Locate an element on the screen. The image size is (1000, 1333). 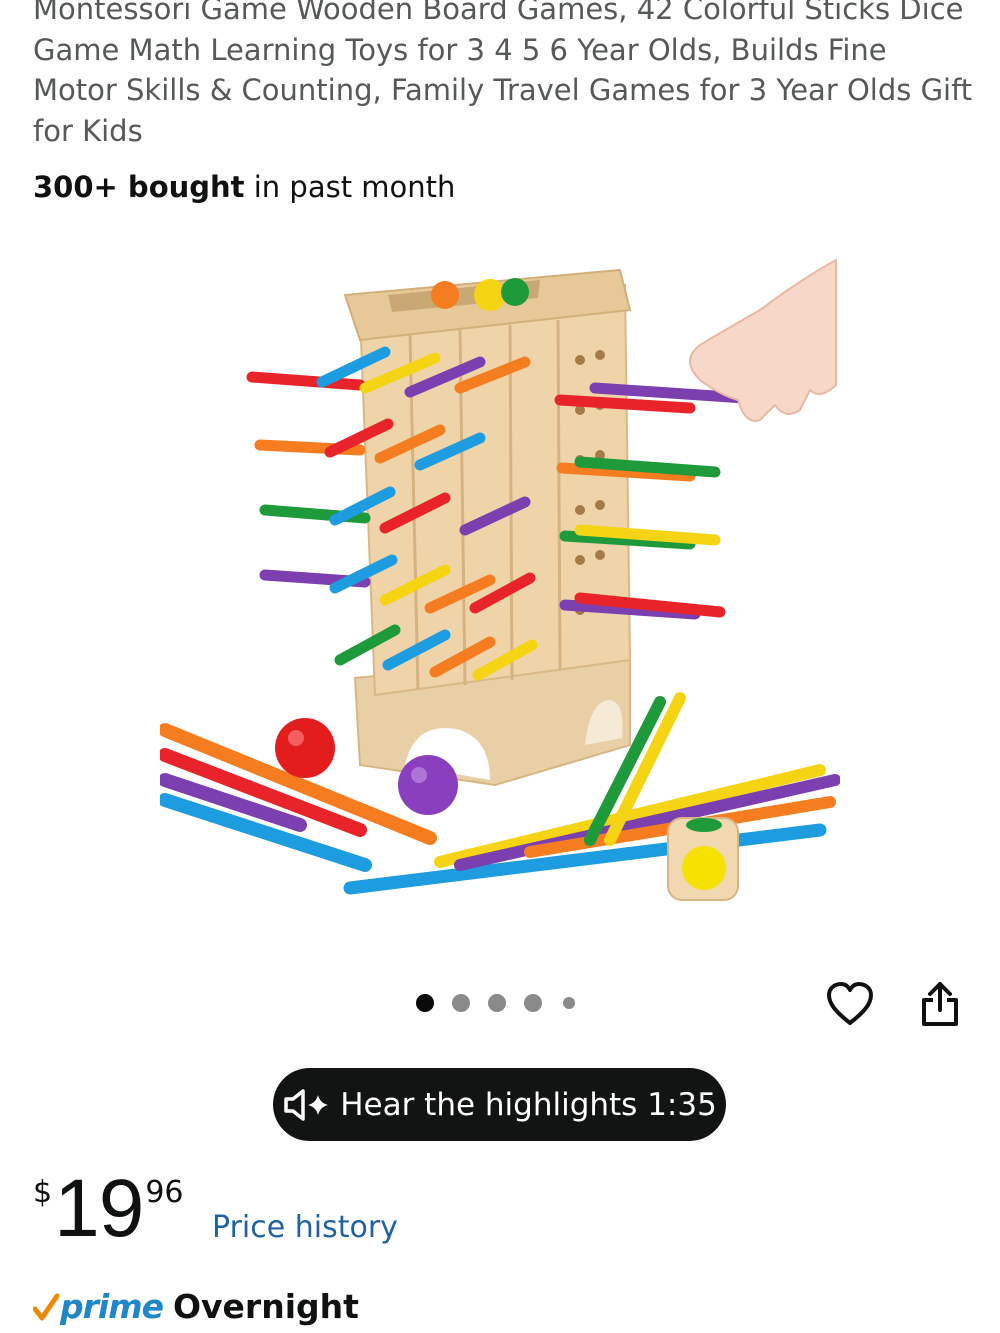
heart-icon is located at coordinates (850, 1003).